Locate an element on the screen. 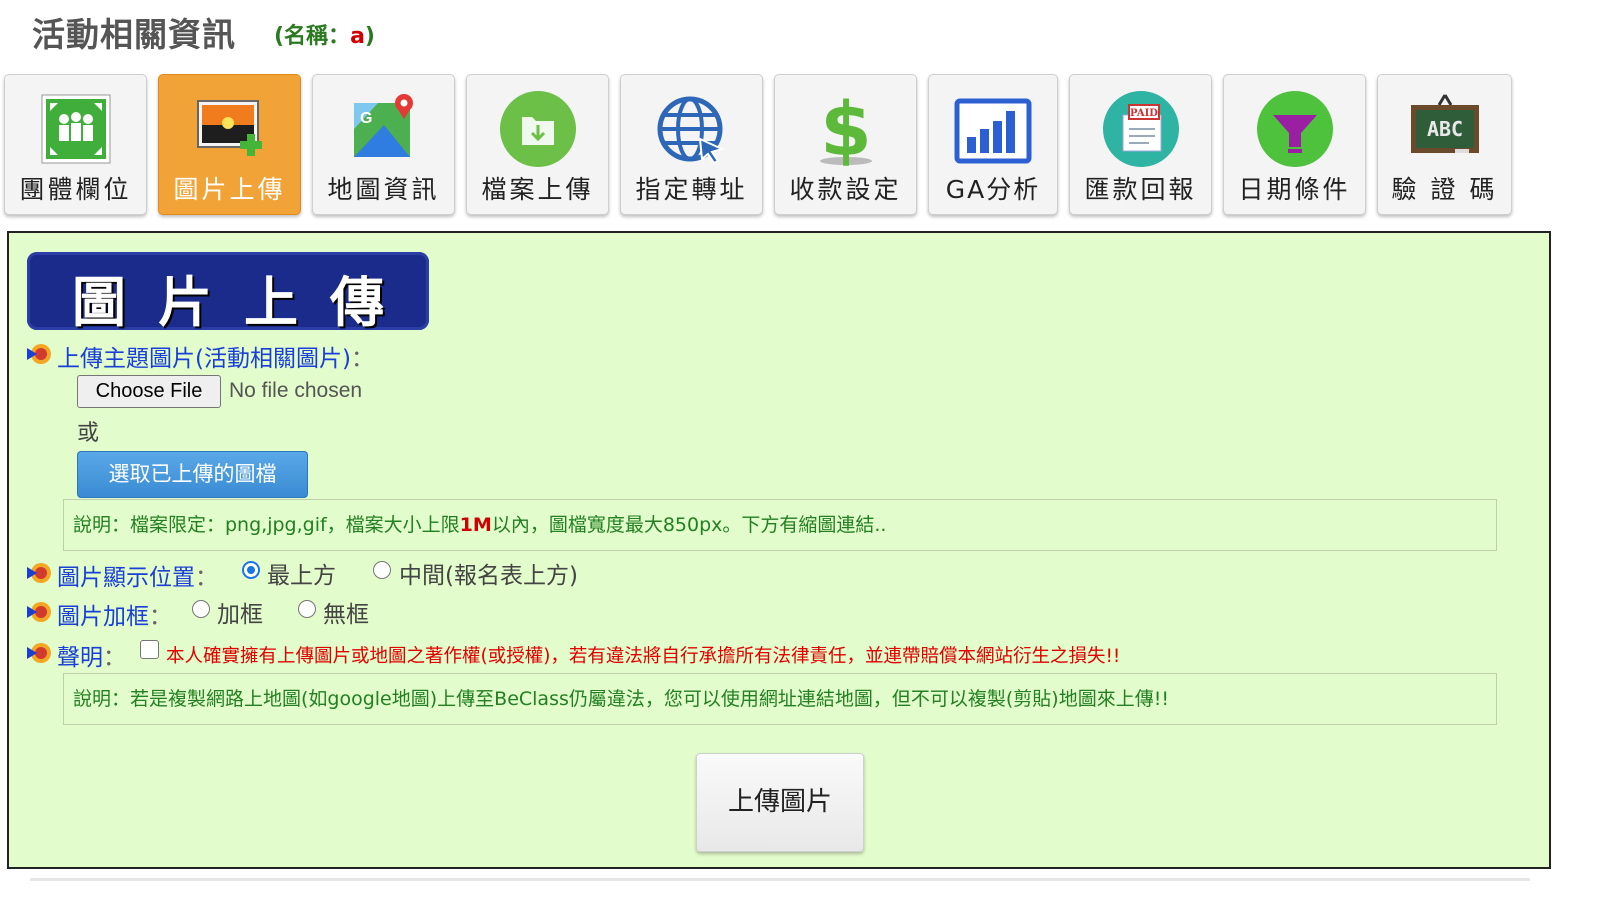 This screenshot has width=1600, height=899. banner-title: 圖片上傳 is located at coordinates (244, 302).